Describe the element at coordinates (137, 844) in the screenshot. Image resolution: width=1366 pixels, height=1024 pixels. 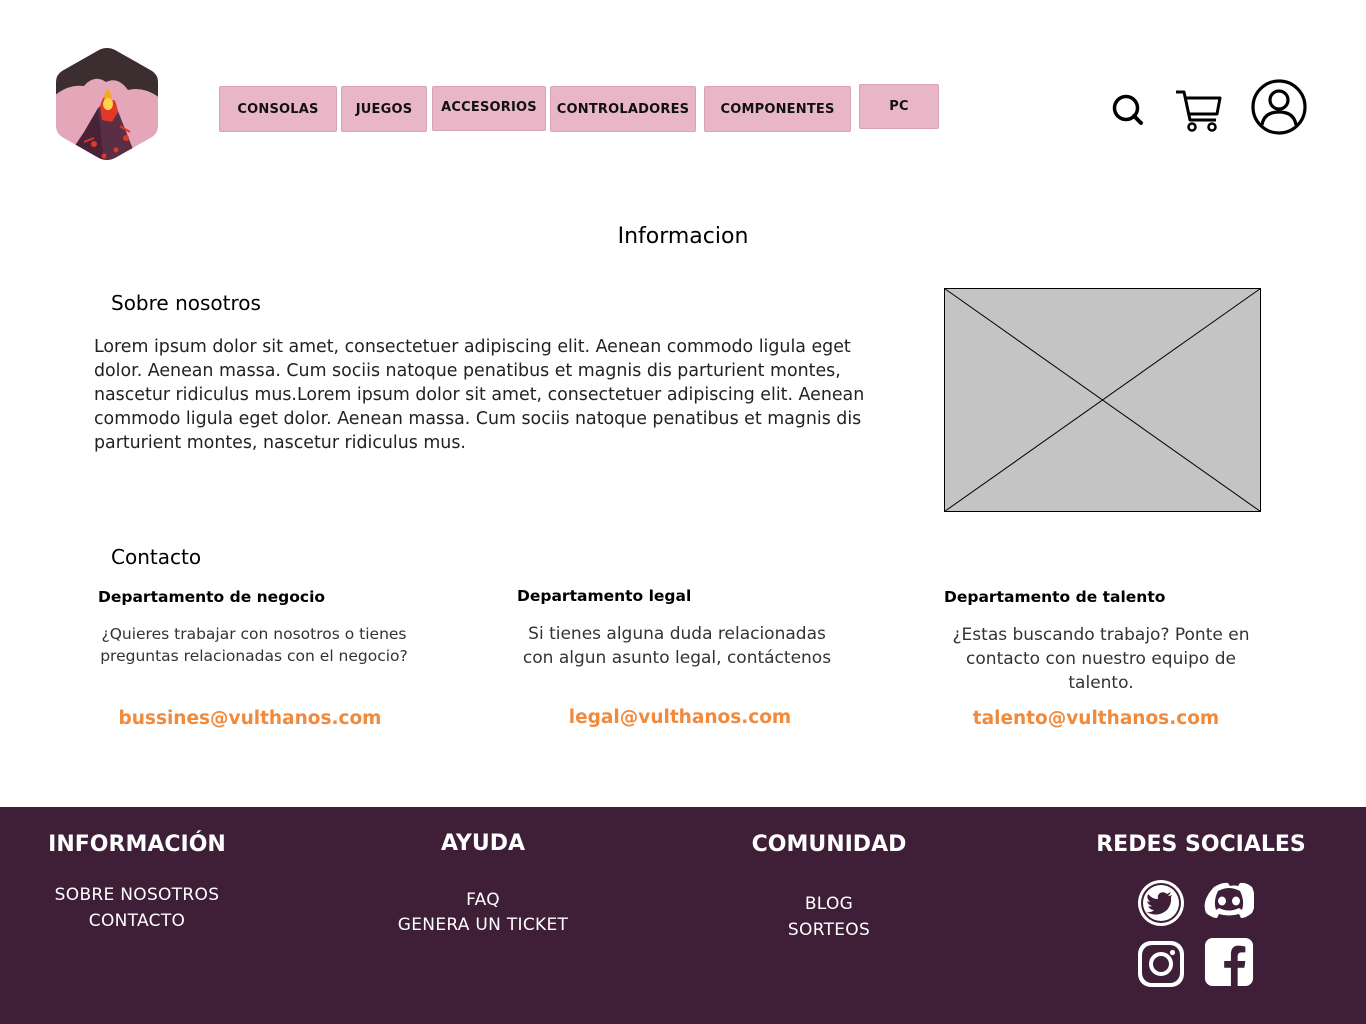
I see `footer-info-heading: INFORMACIÓN` at that location.